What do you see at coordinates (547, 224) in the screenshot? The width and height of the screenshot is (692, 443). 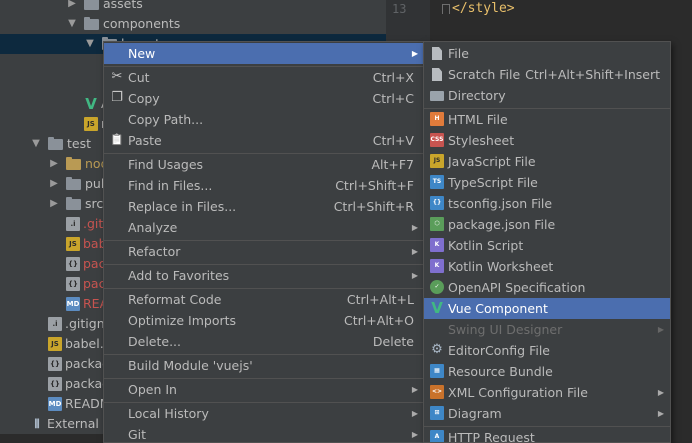 I see `menu-item-package-json-file: ⬡ package.json File` at bounding box center [547, 224].